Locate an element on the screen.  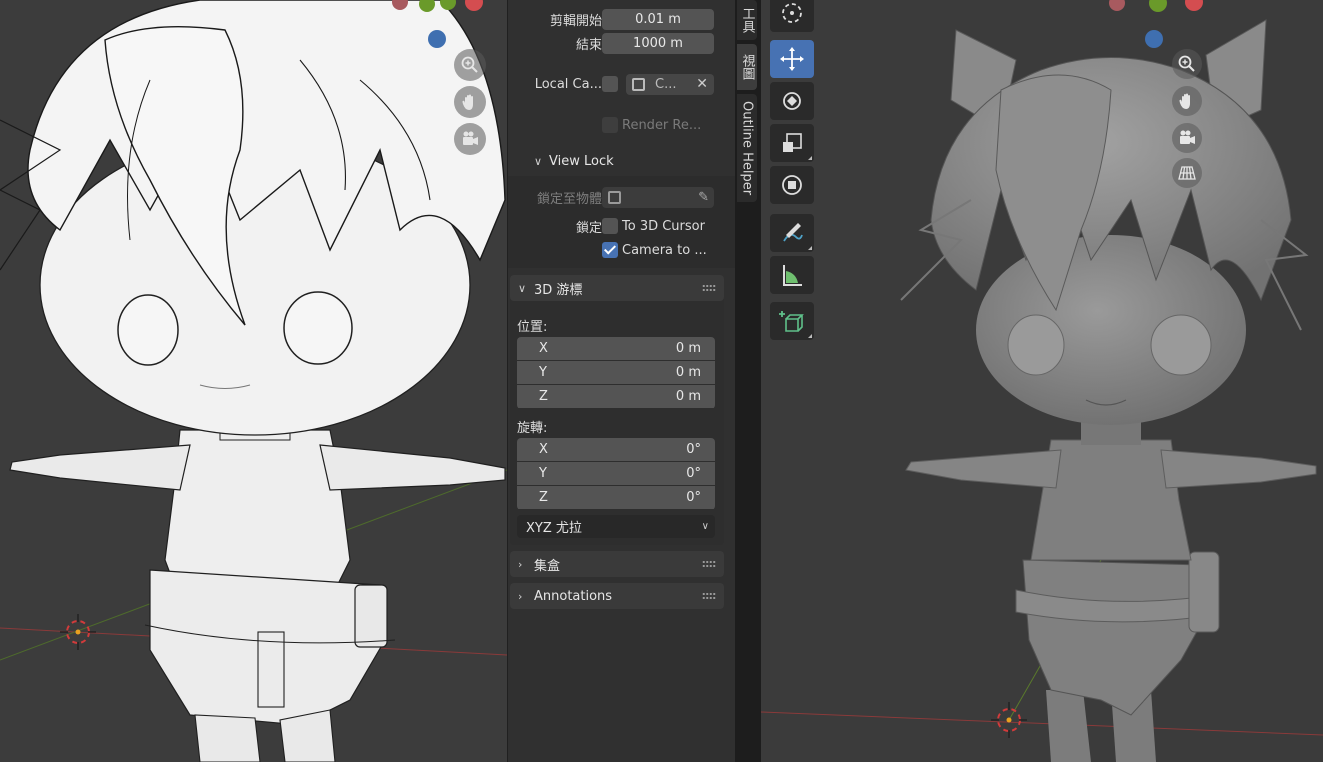
annotate-tool-button is located at coordinates (792, 233).